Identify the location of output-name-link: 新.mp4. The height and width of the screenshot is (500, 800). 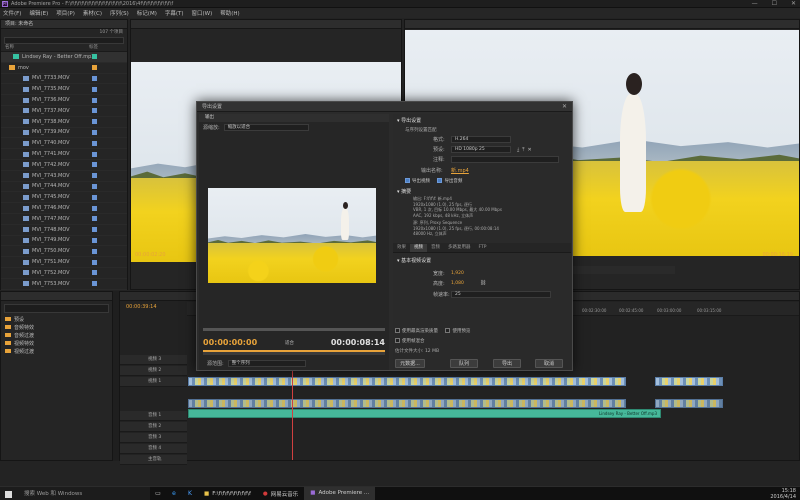
(460, 170).